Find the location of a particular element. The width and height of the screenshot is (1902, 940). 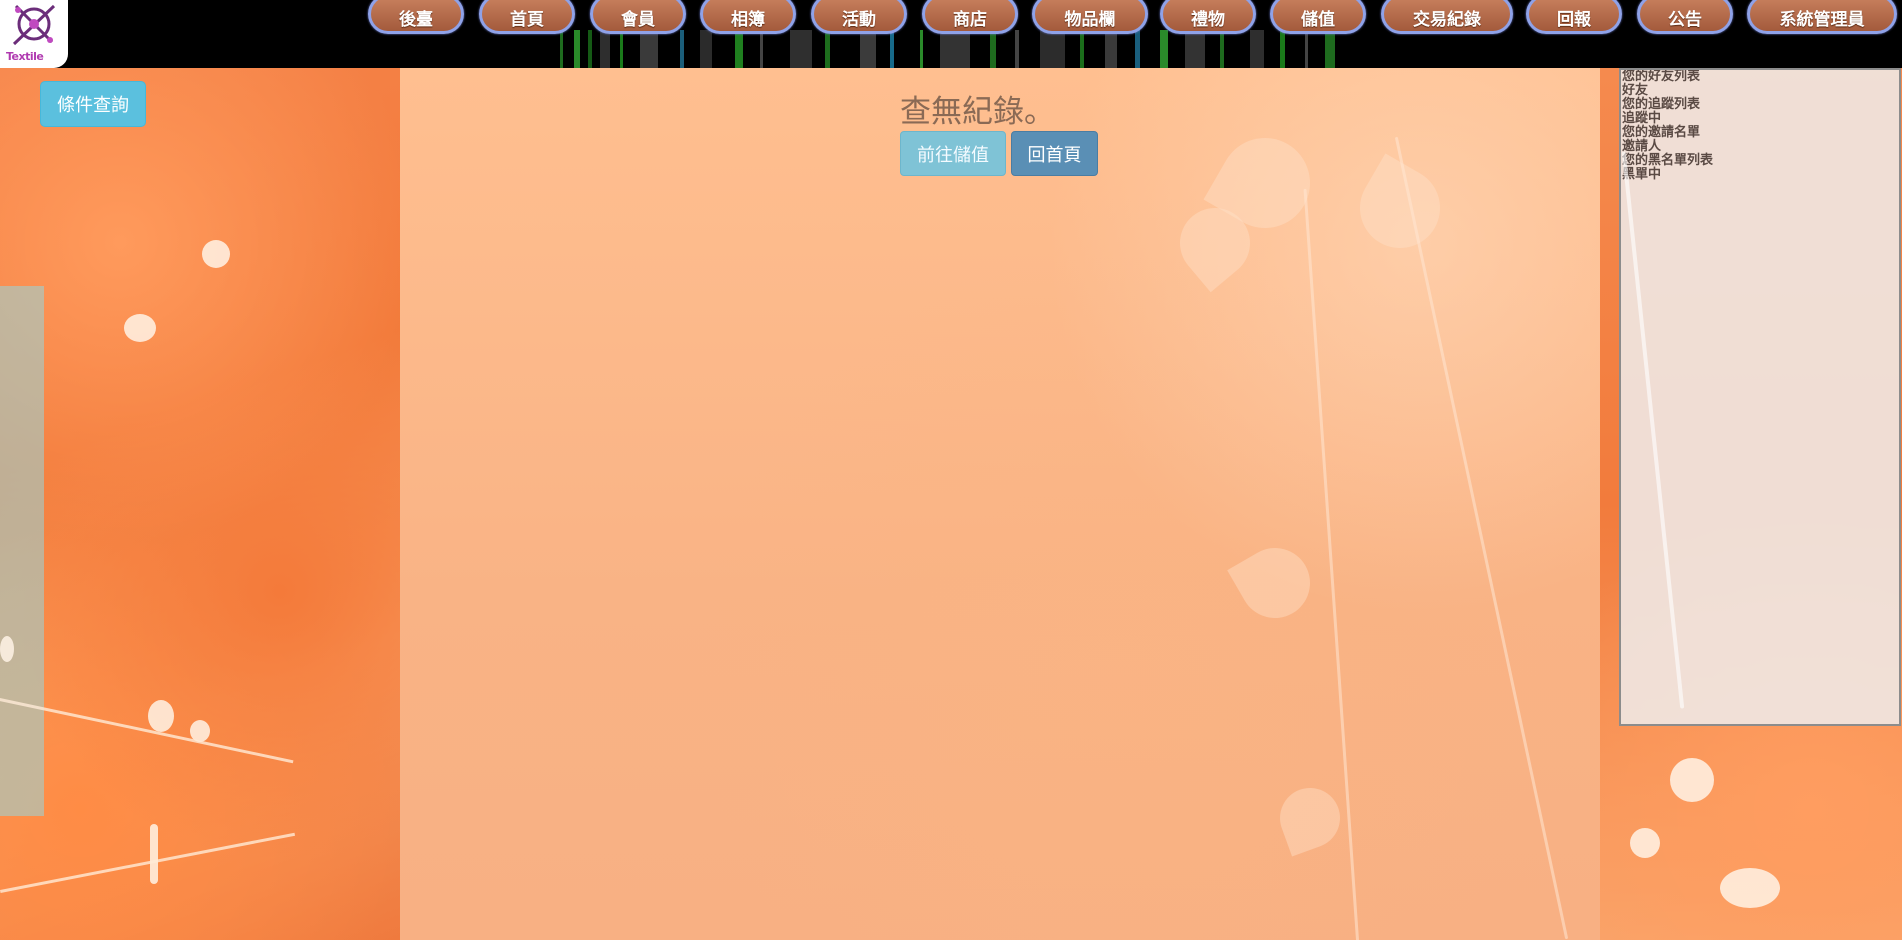

blacklist-heading: 您的黑名單列表 is located at coordinates (1760, 161).